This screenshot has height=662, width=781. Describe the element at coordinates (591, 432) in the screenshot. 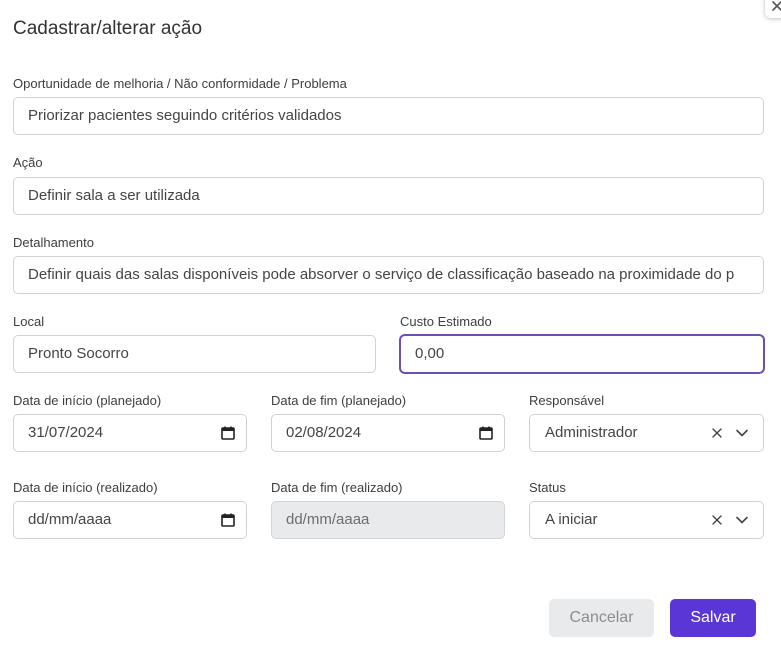

I see `responsavel-value: Administrador` at that location.